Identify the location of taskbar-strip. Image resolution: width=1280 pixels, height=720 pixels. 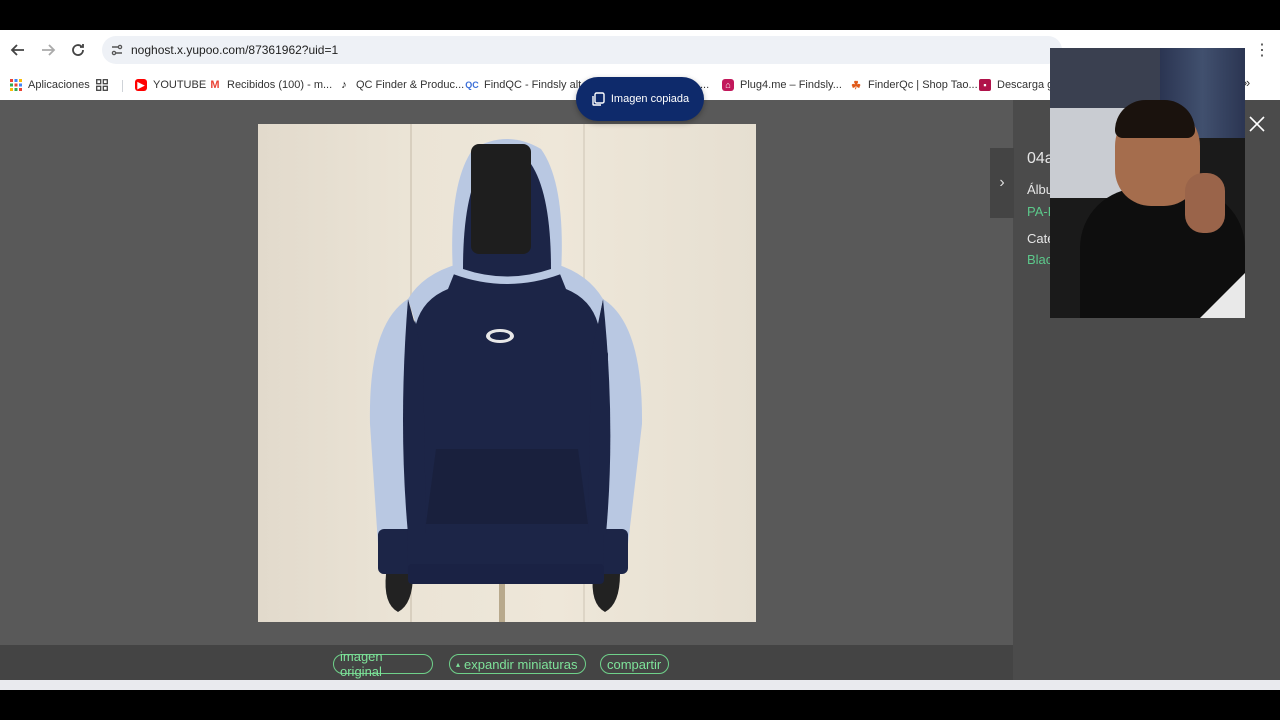
(640, 685).